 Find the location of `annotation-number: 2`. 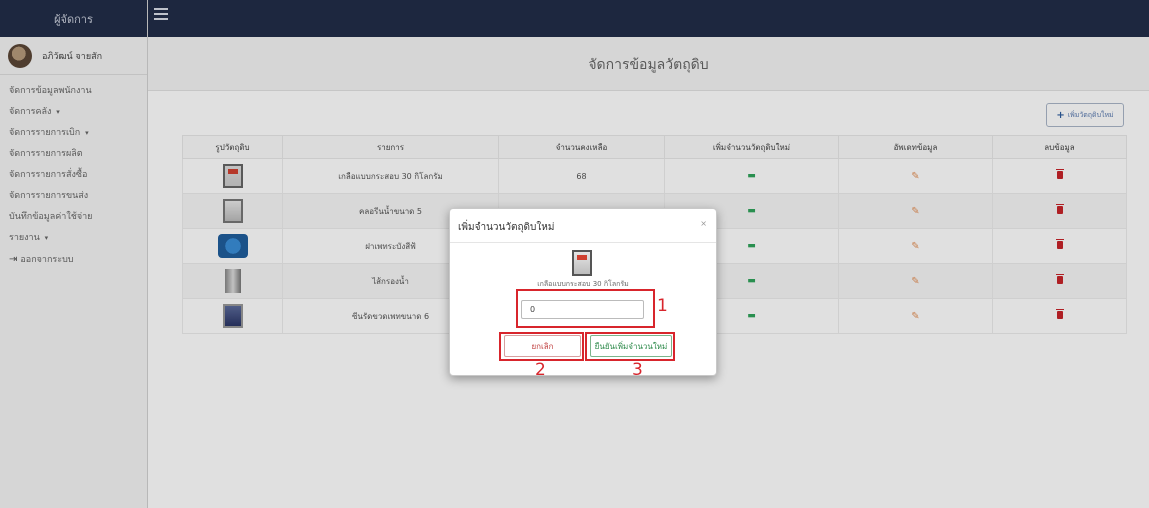

annotation-number: 2 is located at coordinates (540, 370).